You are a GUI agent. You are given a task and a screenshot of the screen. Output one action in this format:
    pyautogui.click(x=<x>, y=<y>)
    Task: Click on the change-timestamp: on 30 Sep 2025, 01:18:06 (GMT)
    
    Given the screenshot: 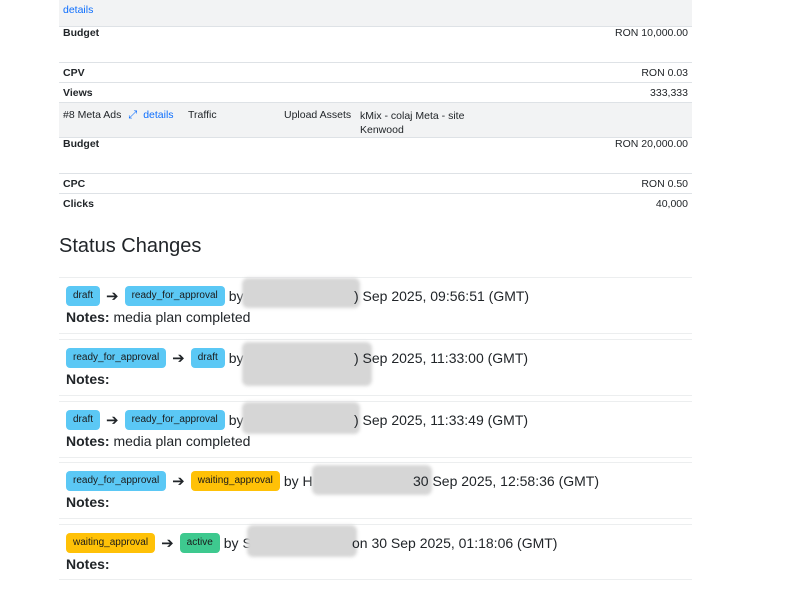 What is the action you would take?
    pyautogui.click(x=455, y=543)
    